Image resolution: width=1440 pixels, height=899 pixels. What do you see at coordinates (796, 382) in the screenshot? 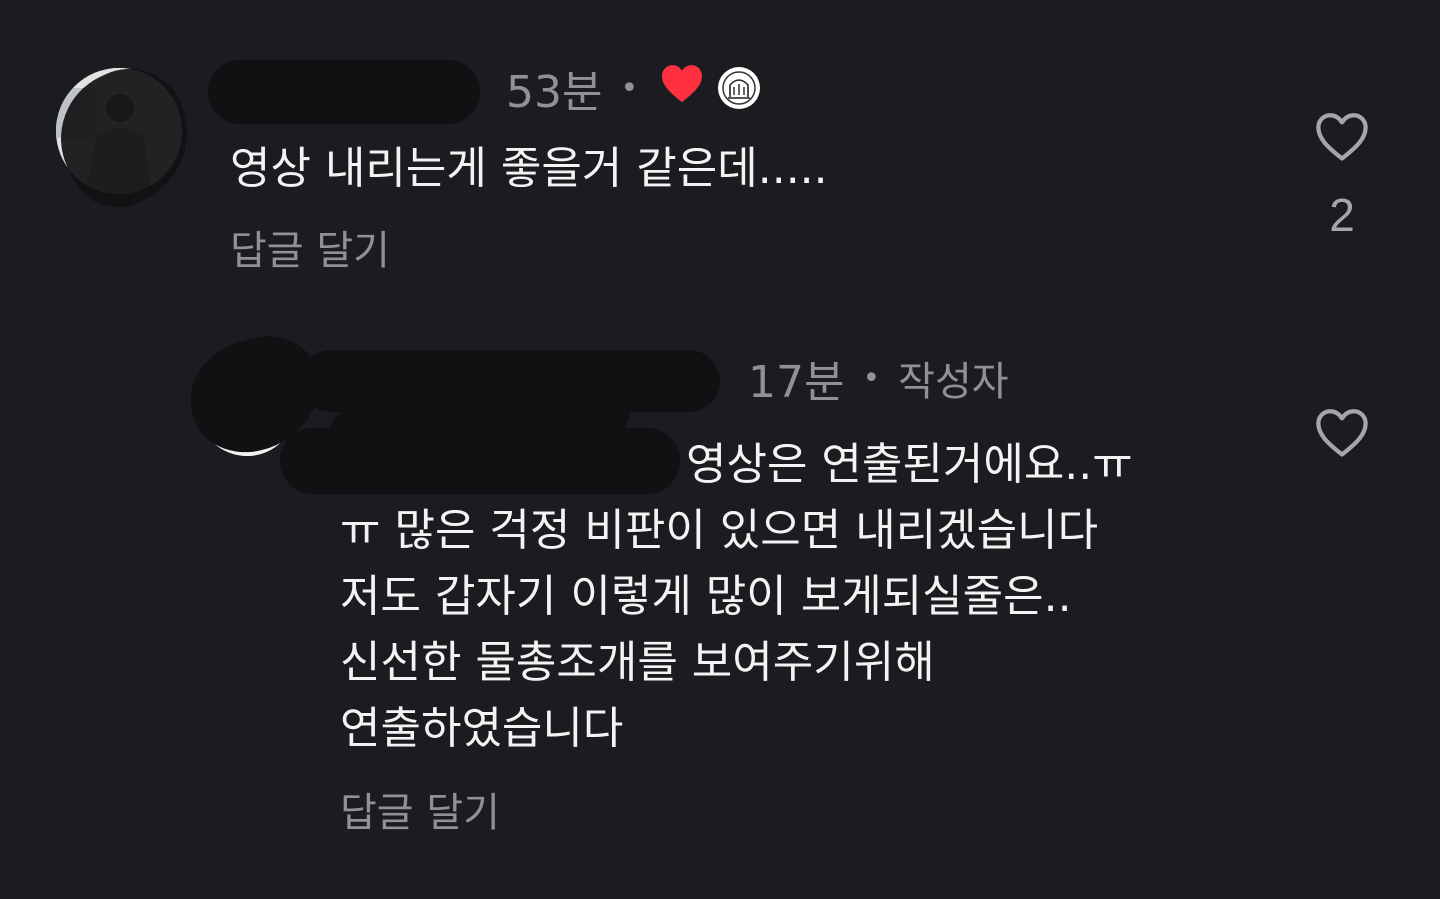
I see `comment-time: 17분` at bounding box center [796, 382].